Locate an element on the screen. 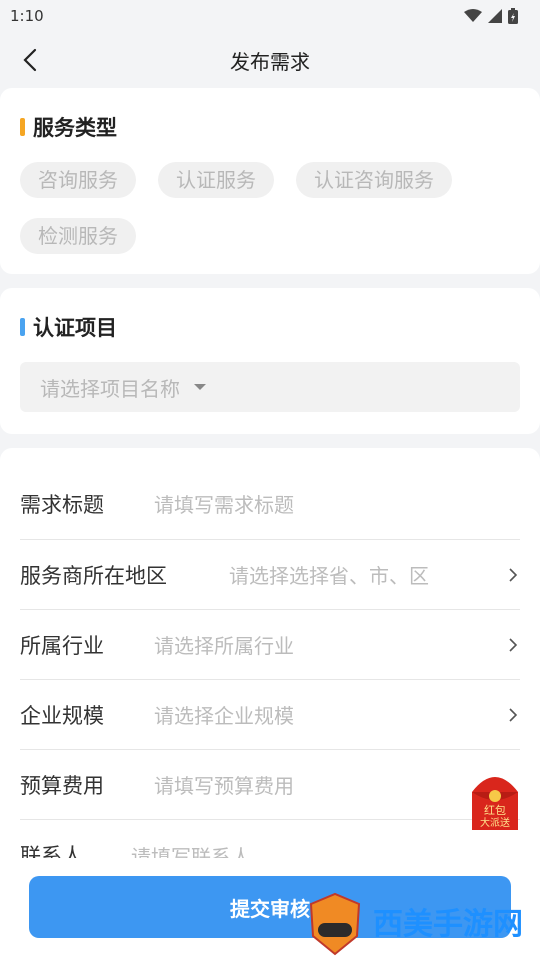  chevron-left-icon is located at coordinates (30, 60).